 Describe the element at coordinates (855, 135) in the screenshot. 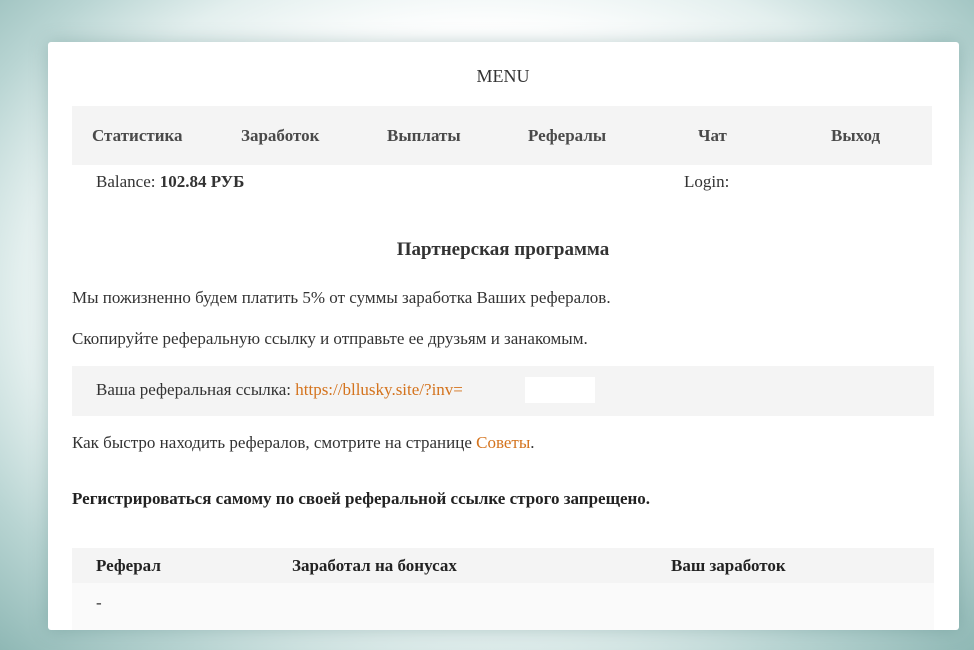

I see `nav-item-logout: Выход` at that location.